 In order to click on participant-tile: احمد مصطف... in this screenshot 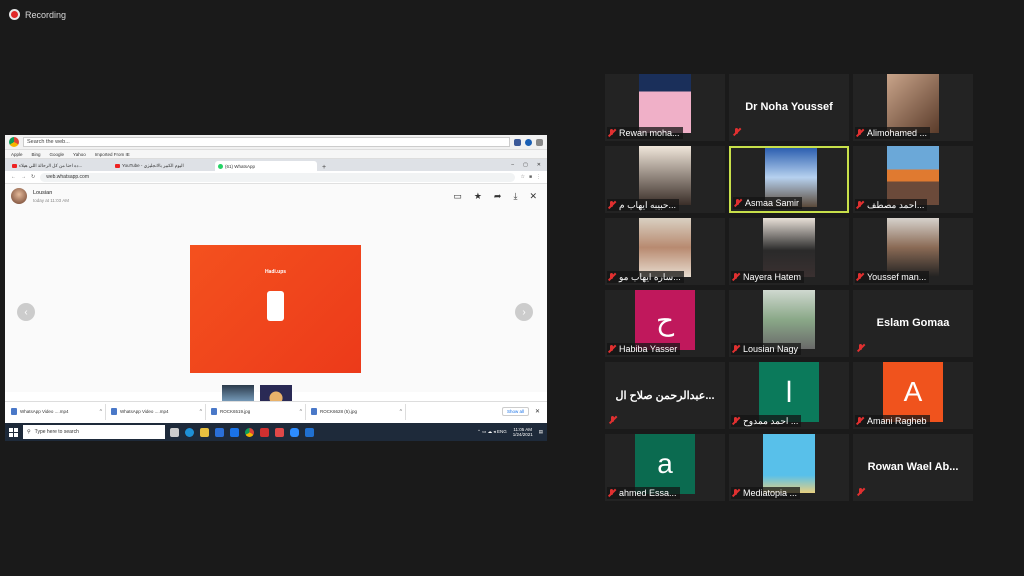, I will do `click(913, 179)`.